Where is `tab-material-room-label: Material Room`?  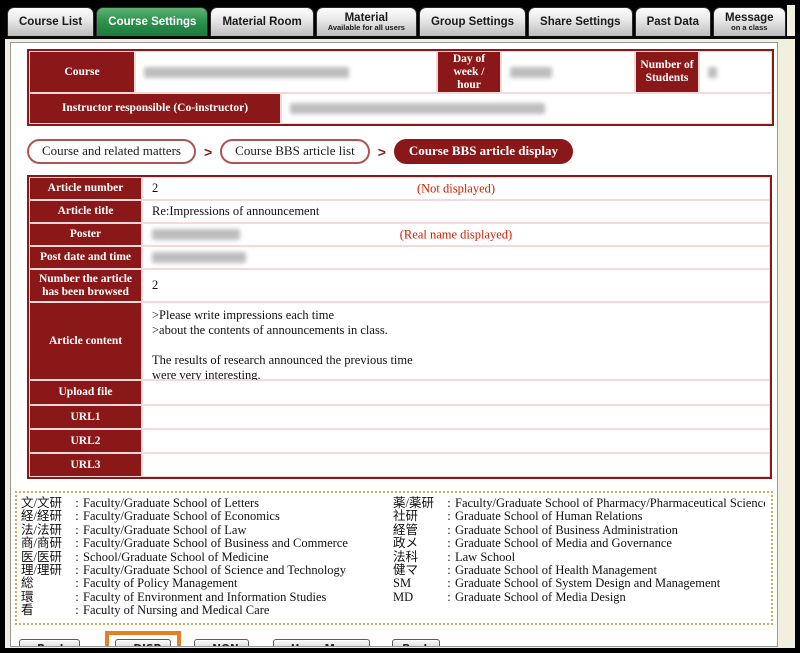
tab-material-room-label: Material Room is located at coordinates (262, 22).